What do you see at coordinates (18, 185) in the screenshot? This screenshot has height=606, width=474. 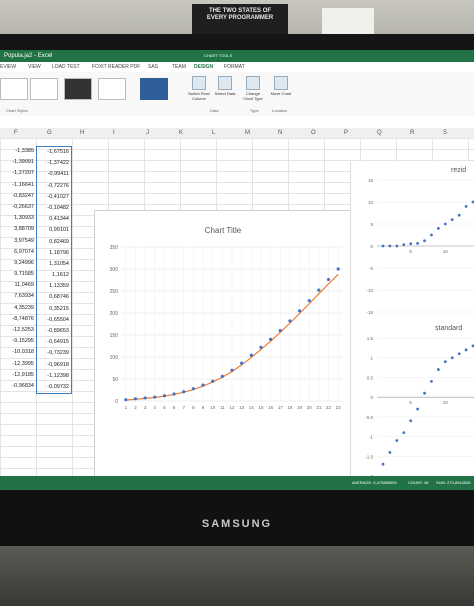 I see `column-f-cell: -1,16641` at bounding box center [18, 185].